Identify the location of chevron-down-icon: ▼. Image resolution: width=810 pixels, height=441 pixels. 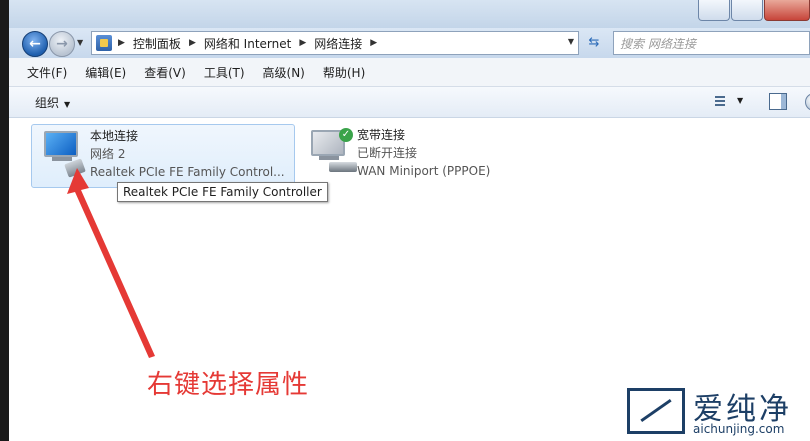
(67, 104).